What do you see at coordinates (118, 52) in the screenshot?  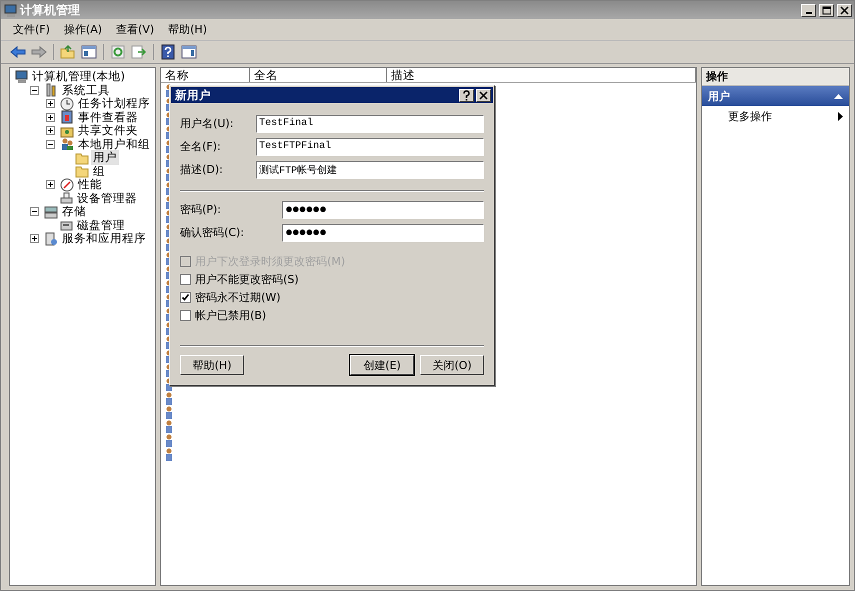 I see `refresh-icon` at bounding box center [118, 52].